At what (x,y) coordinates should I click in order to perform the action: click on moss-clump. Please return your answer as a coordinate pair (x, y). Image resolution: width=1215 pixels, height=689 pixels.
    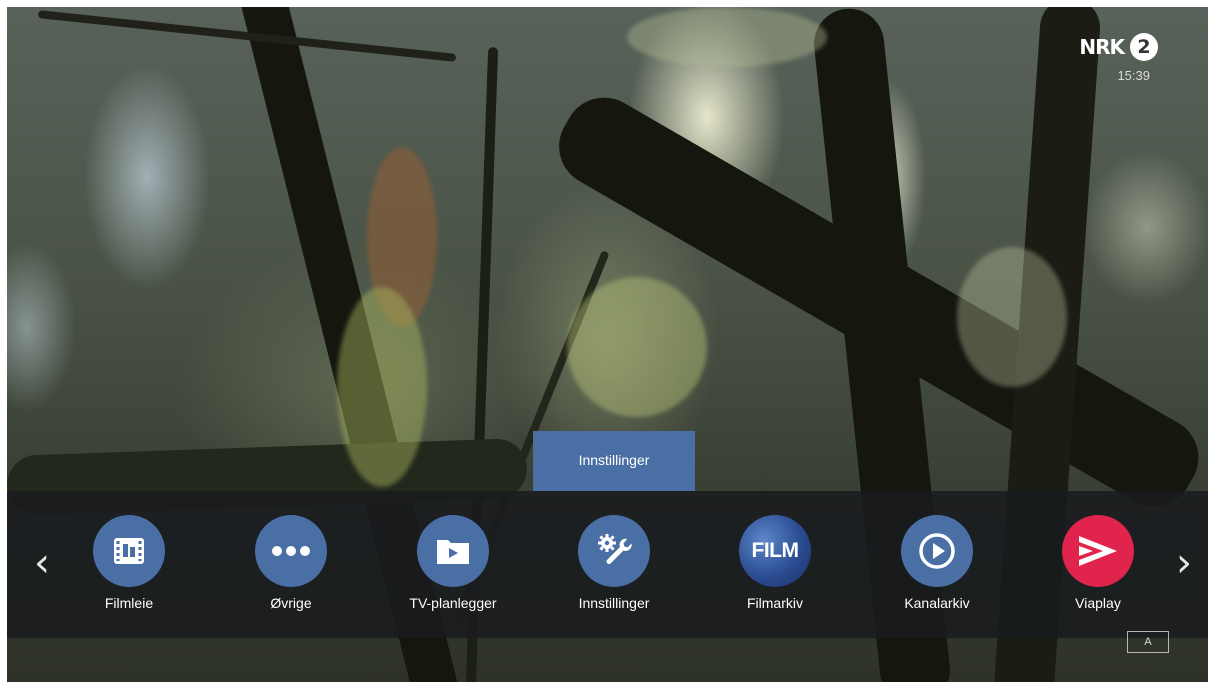
    Looking at the image, I should click on (637, 347).